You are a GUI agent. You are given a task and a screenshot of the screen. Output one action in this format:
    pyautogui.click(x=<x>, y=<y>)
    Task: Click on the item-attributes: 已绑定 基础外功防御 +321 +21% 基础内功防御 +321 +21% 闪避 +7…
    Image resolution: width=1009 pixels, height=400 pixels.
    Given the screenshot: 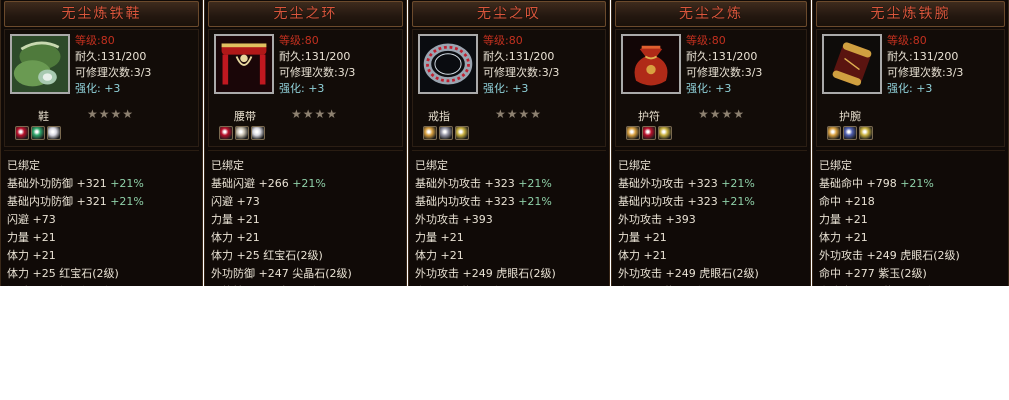 What is the action you would take?
    pyautogui.click(x=101, y=218)
    